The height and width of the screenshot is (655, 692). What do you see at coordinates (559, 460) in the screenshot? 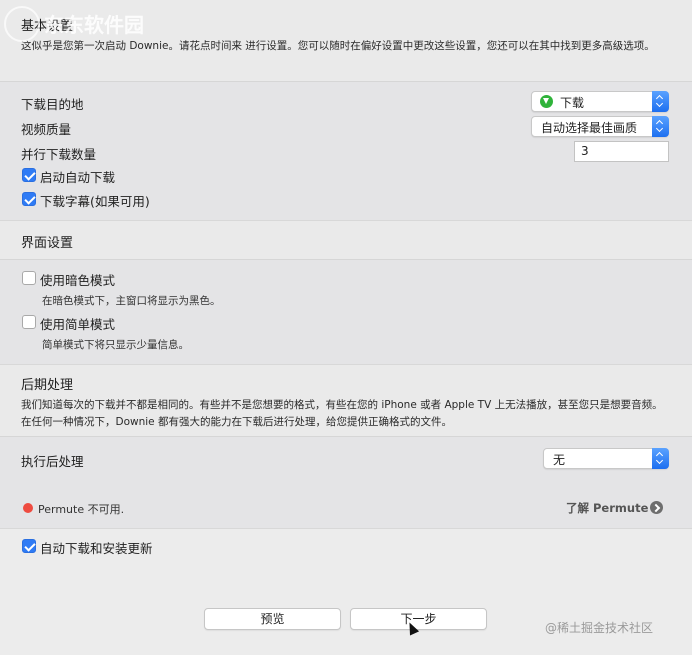
I see `execute-postprocess-value: 无` at bounding box center [559, 460].